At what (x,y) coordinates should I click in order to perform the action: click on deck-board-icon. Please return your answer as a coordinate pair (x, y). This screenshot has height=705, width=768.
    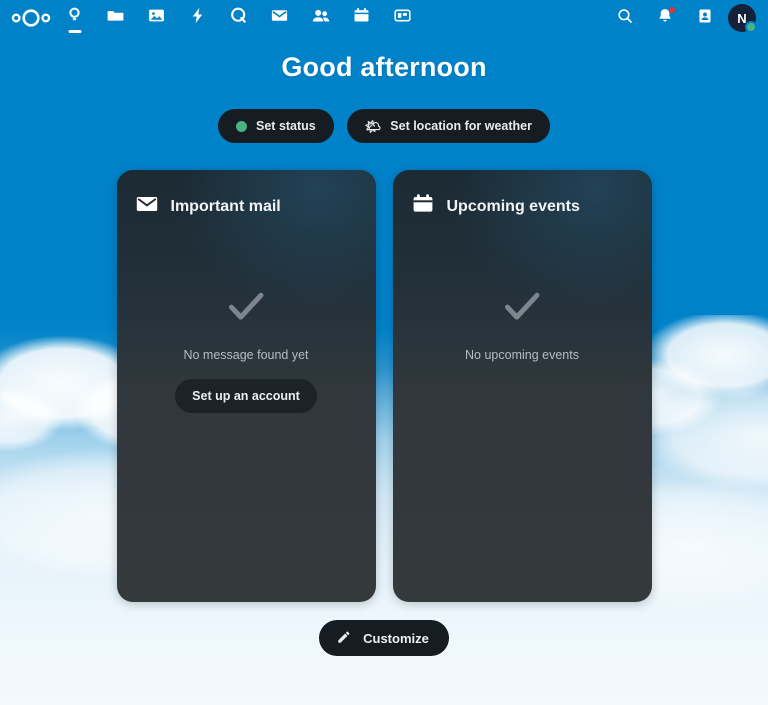
    Looking at the image, I should click on (402, 18).